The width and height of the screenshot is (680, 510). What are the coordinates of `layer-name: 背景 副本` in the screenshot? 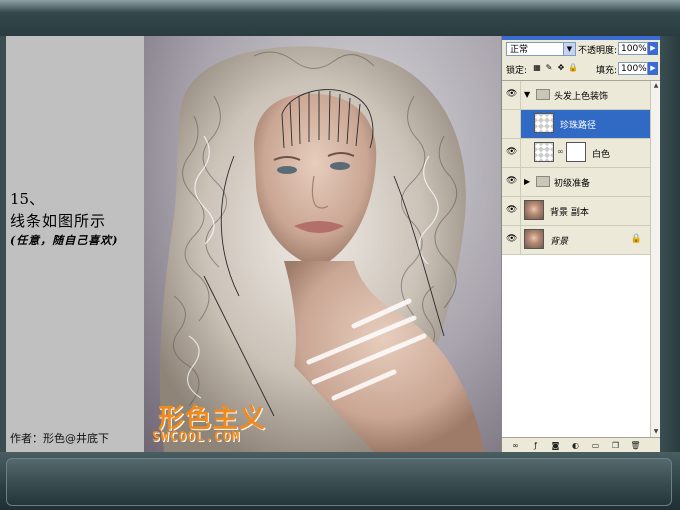 It's located at (569, 213).